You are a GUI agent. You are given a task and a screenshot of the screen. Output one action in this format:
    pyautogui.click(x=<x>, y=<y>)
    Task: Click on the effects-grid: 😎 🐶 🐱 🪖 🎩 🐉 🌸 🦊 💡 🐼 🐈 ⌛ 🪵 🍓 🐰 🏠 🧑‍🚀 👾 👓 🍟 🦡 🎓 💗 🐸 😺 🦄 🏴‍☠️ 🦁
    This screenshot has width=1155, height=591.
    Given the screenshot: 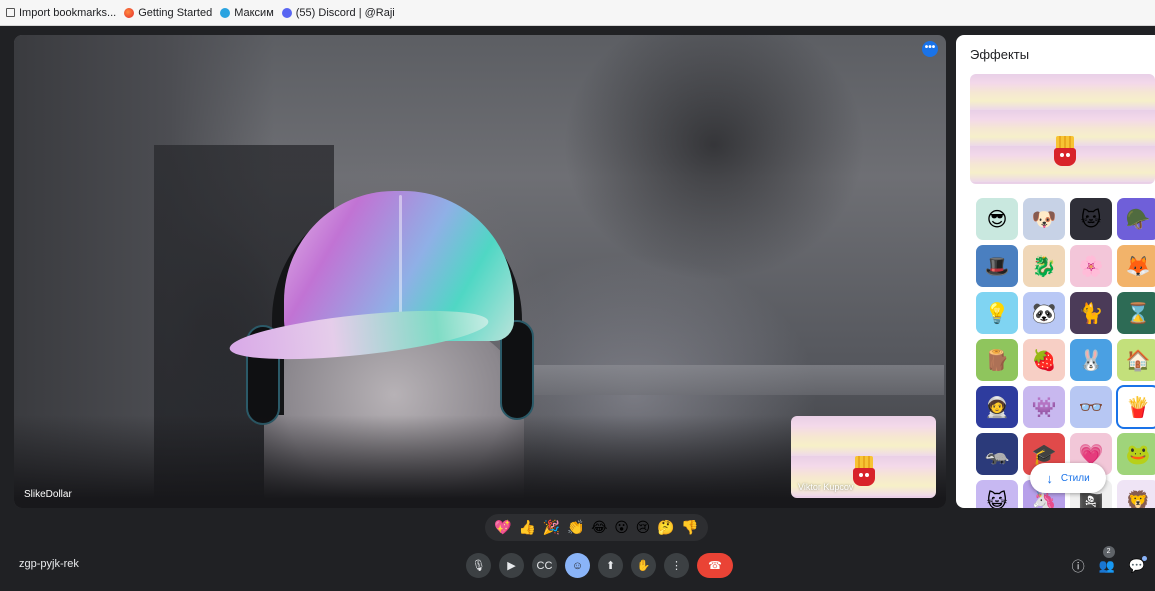 What is the action you would take?
    pyautogui.click(x=1065, y=353)
    